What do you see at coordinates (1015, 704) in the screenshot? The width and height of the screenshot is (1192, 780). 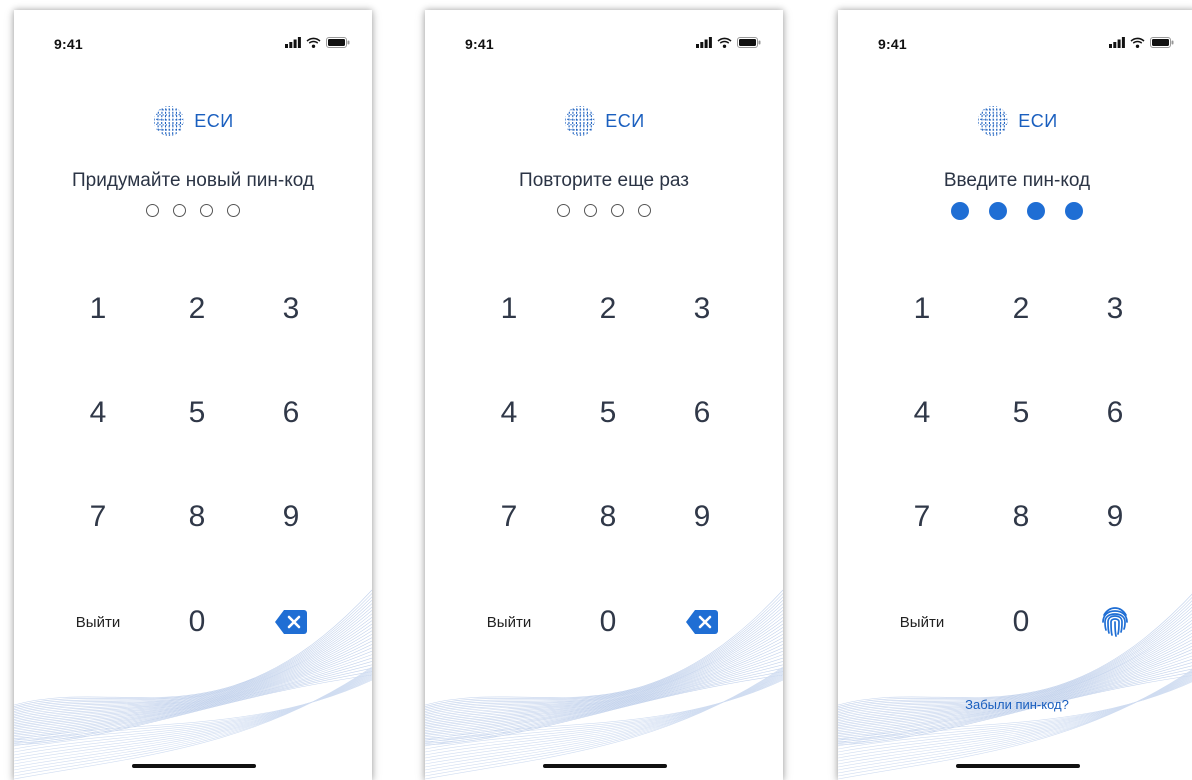 I see `forgot-pin-link: Забыли пин-код?` at bounding box center [1015, 704].